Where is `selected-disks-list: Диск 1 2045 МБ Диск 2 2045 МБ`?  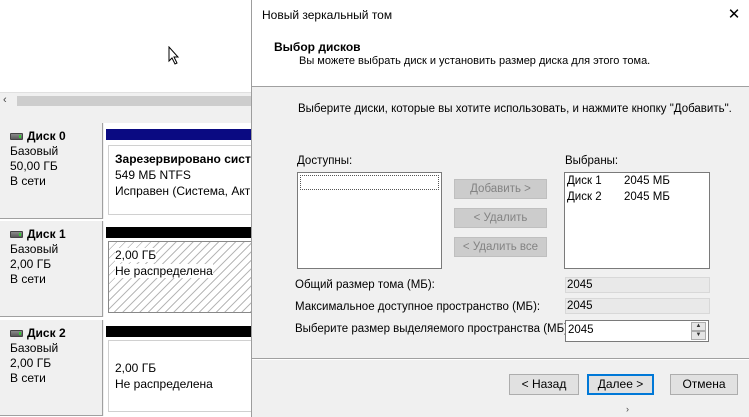 selected-disks-list: Диск 1 2045 МБ Диск 2 2045 МБ is located at coordinates (637, 220).